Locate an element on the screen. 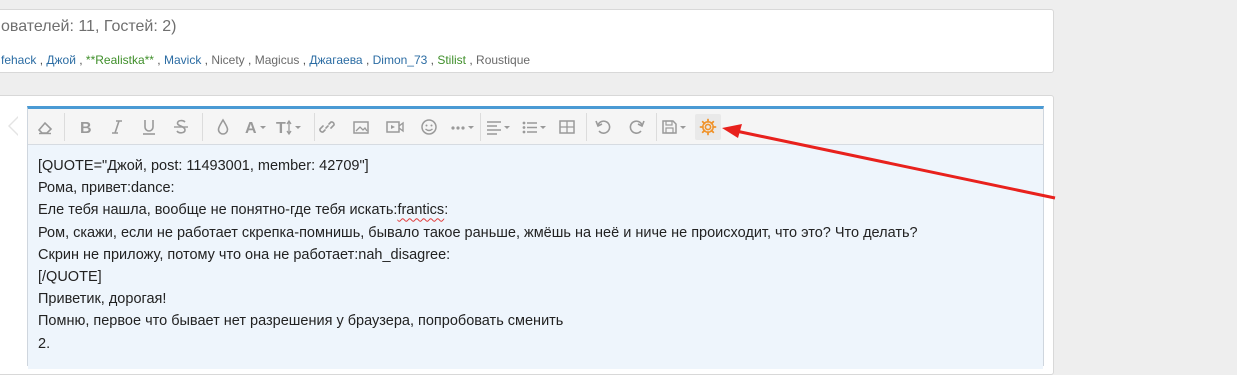 The image size is (1237, 375). list-icon is located at coordinates (535, 127).